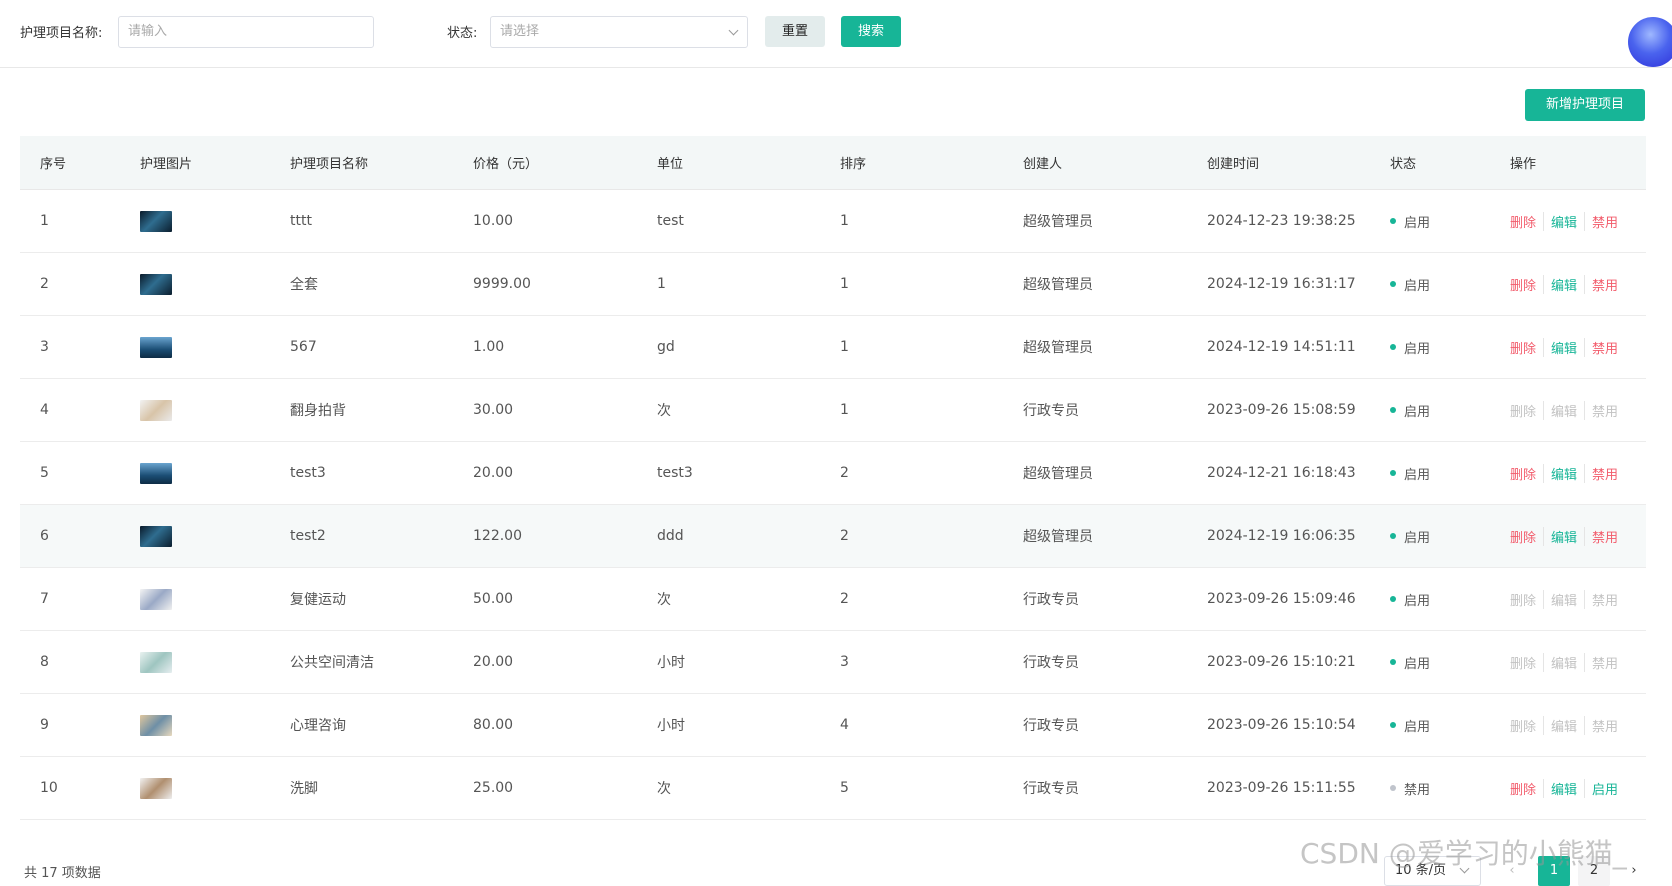 The image size is (1672, 886). I want to click on cell-creator: 超级管理员, so click(1058, 474).